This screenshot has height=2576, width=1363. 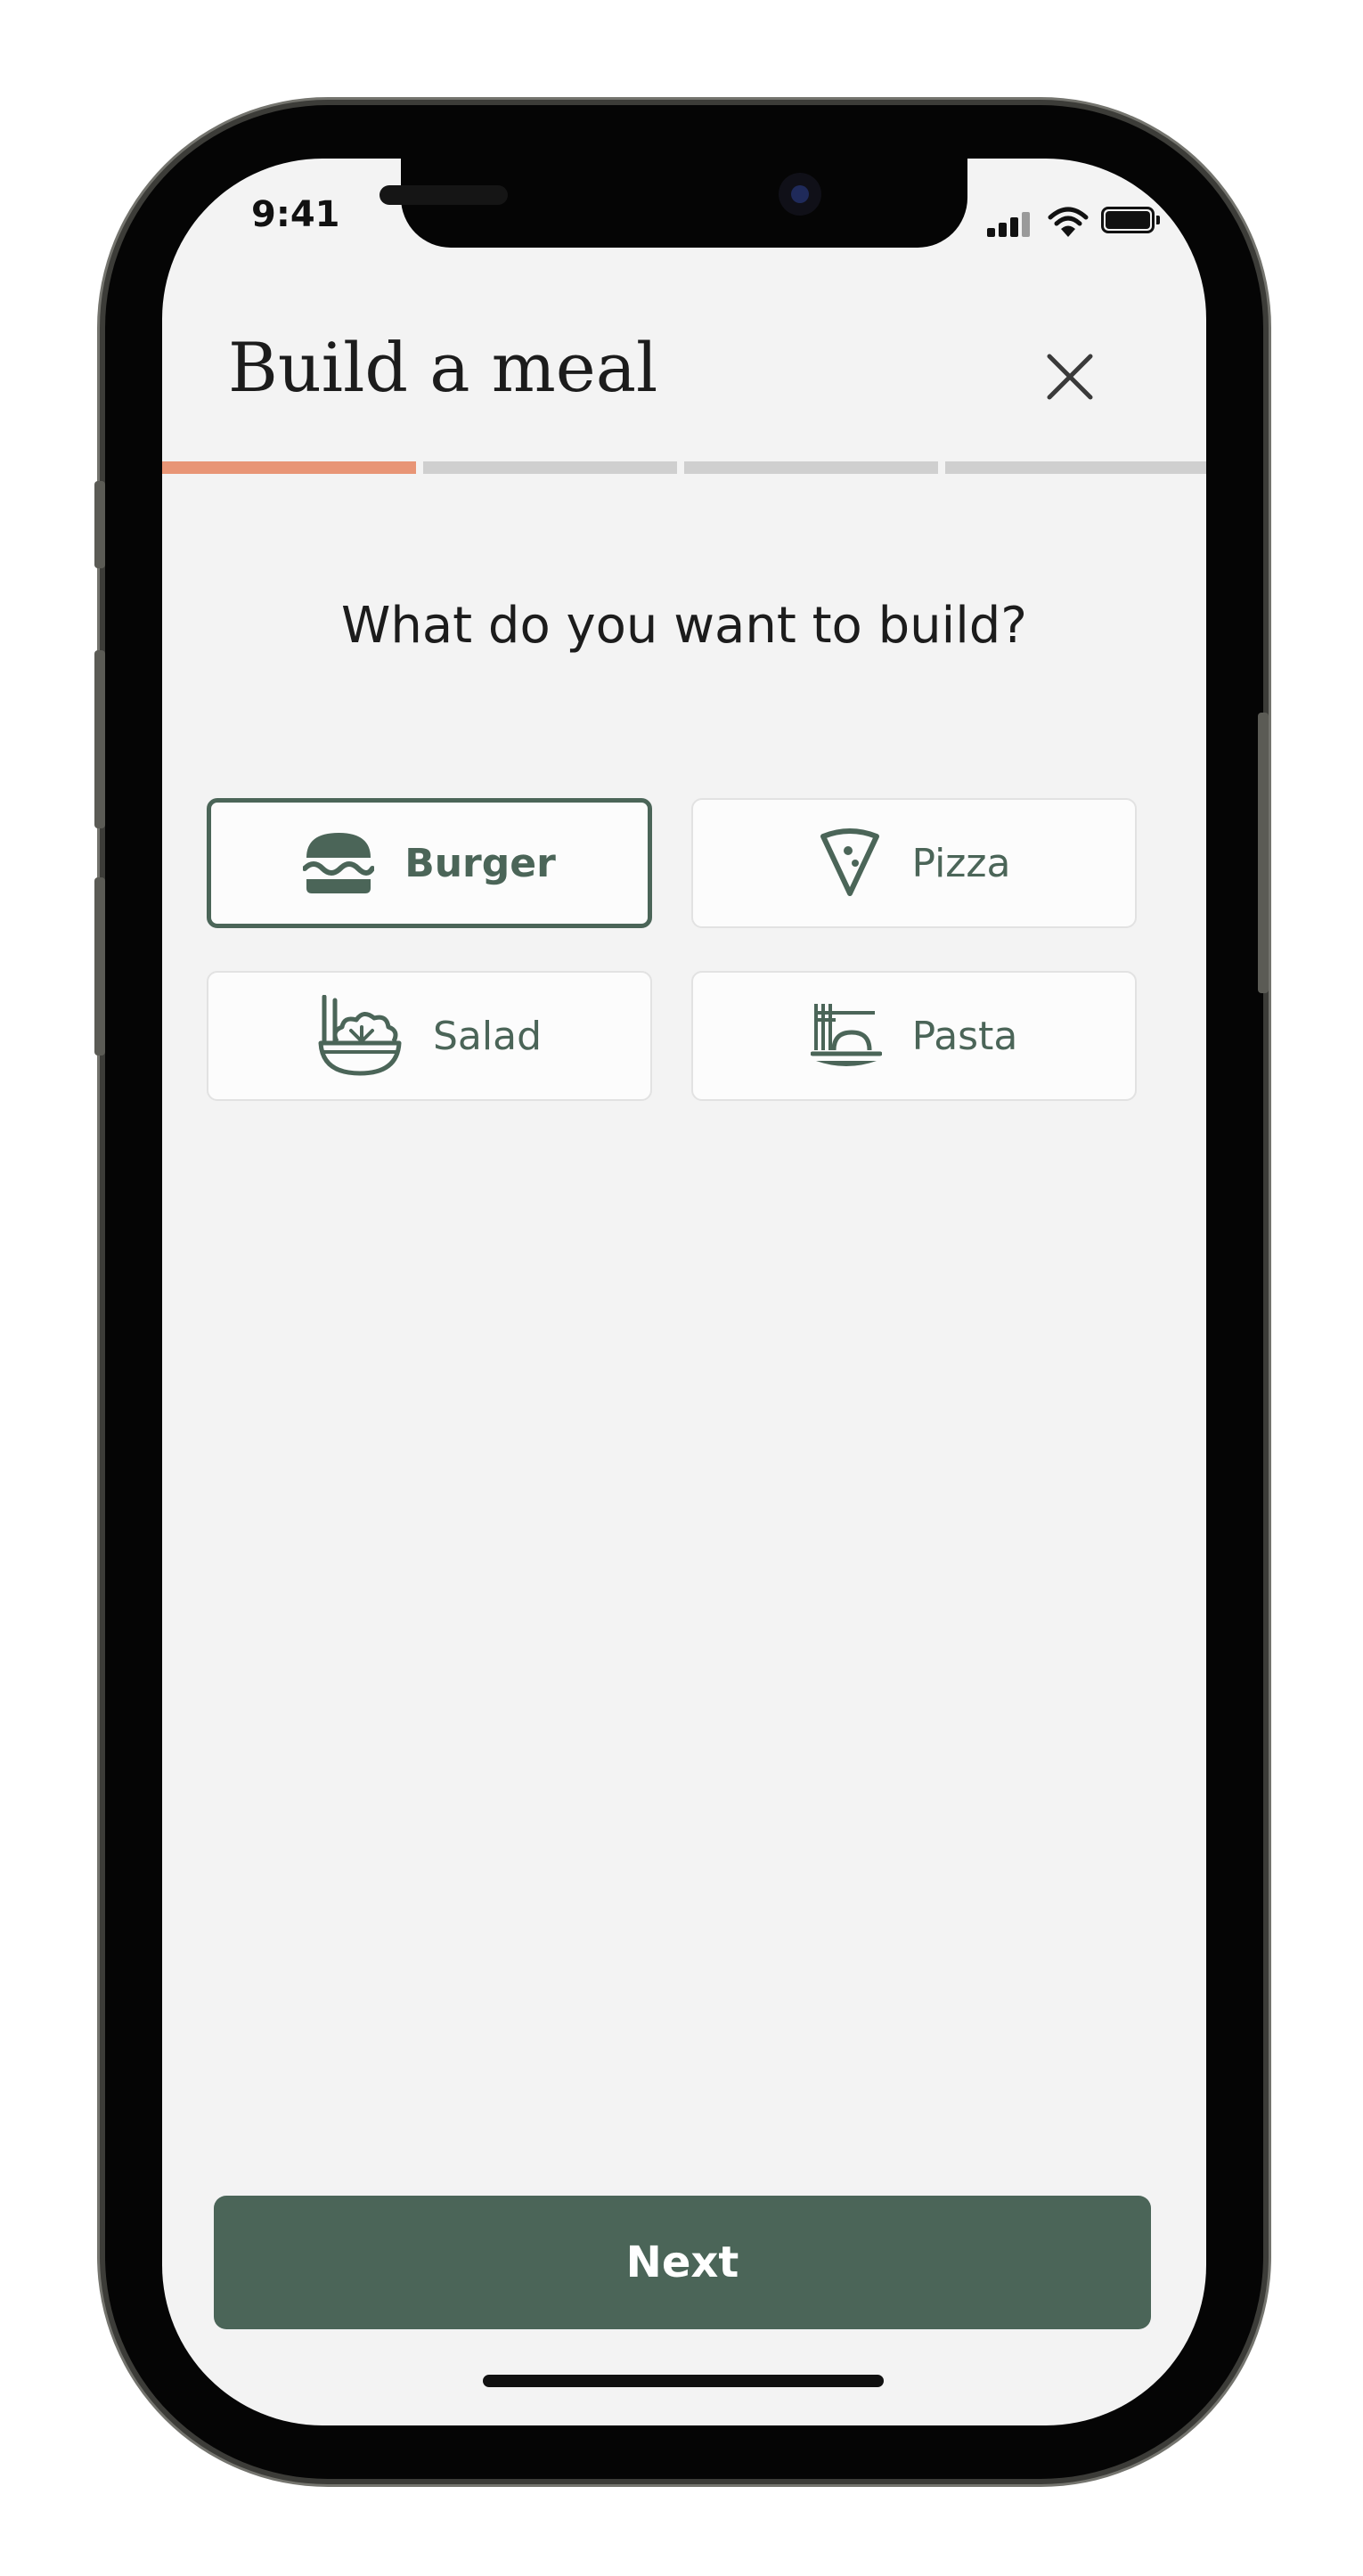 I want to click on progress-bar, so click(x=684, y=468).